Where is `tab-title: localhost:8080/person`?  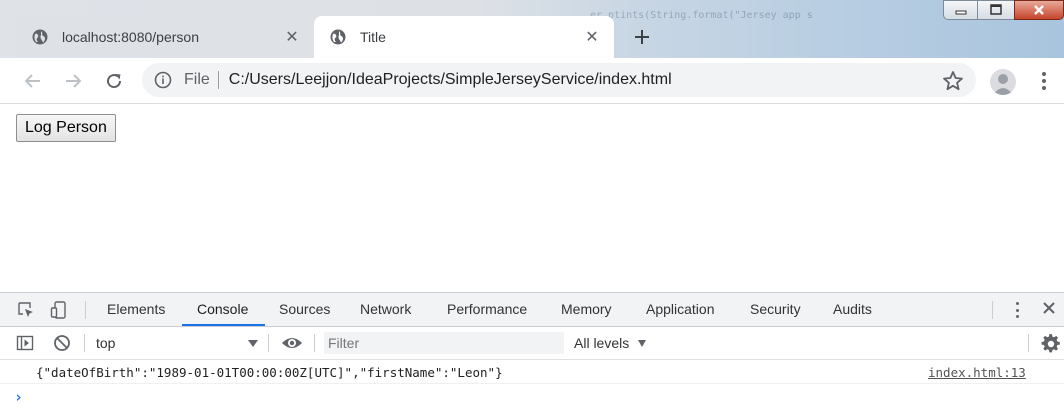 tab-title: localhost:8080/person is located at coordinates (130, 37).